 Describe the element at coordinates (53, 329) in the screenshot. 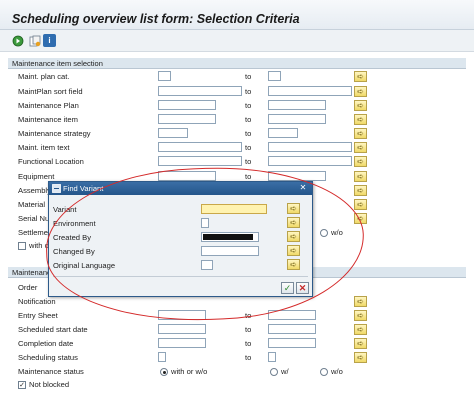

I see `label-scheduled-start-date: Scheduled start date` at that location.